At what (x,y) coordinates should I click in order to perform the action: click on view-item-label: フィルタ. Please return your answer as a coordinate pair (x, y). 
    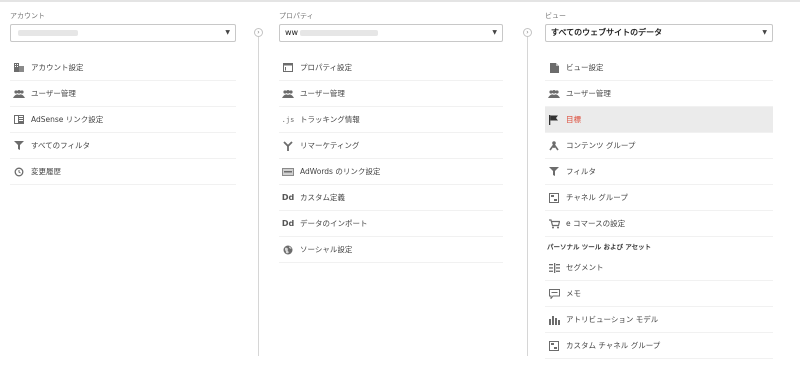
    Looking at the image, I should click on (581, 171).